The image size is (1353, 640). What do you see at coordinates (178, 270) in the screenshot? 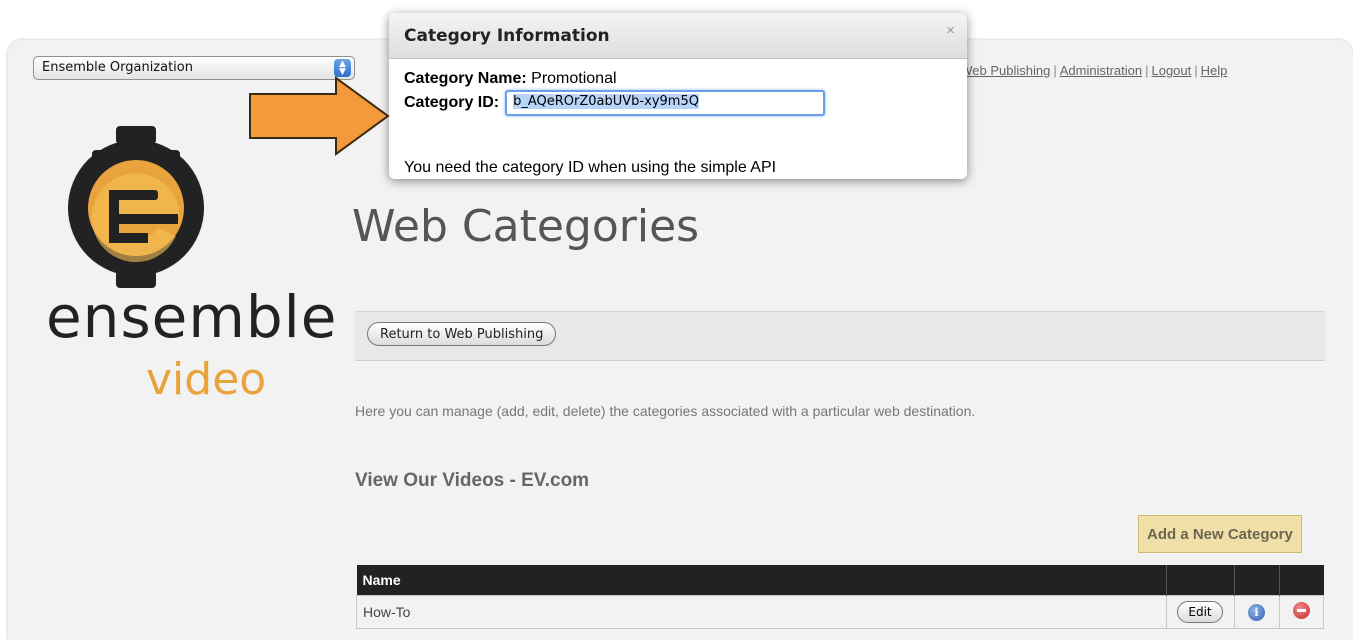
I see `ensemble-video-logo: ensemble video` at bounding box center [178, 270].